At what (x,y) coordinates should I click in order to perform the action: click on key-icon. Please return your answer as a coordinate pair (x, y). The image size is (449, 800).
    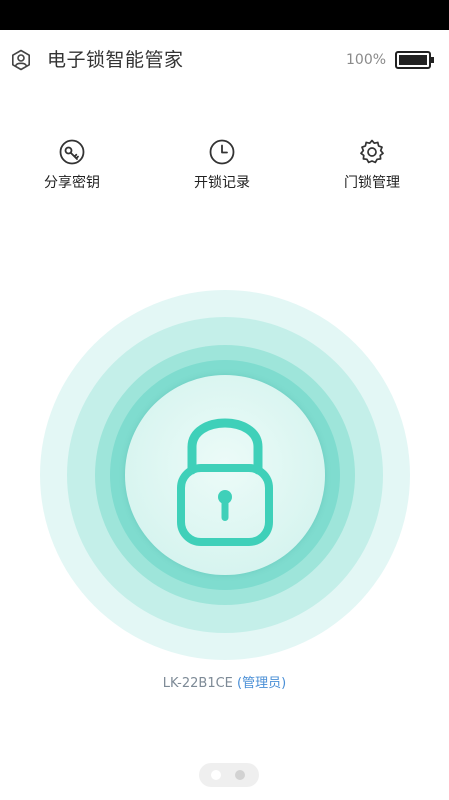
    Looking at the image, I should click on (72, 152).